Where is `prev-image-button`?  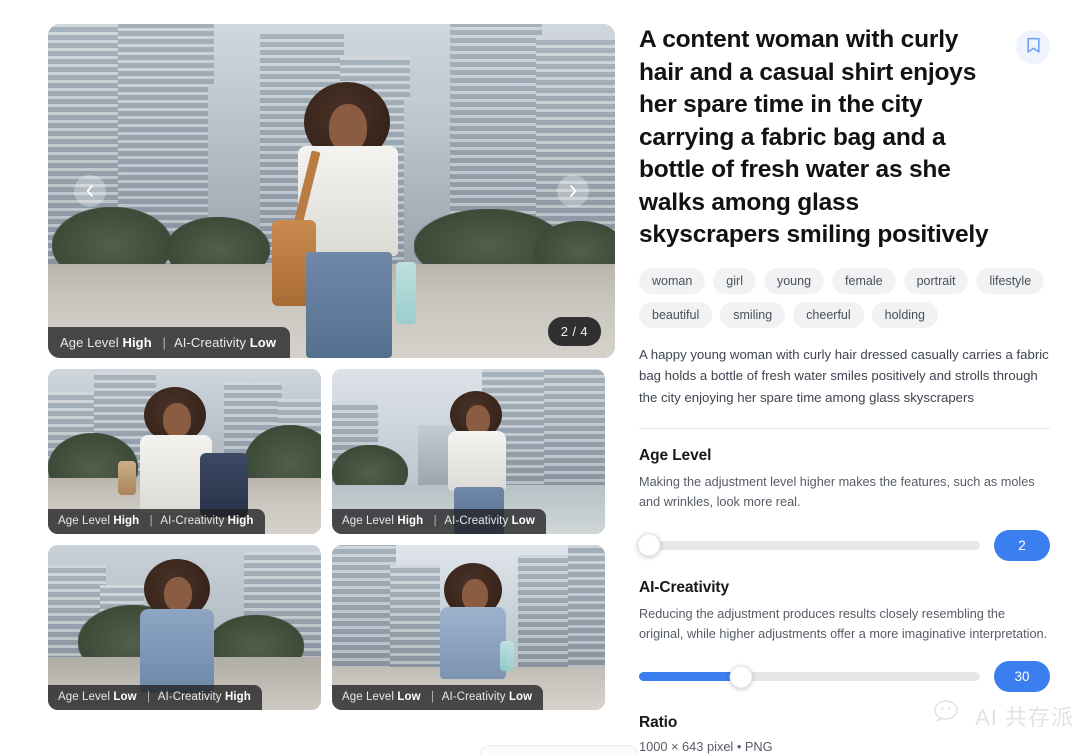 prev-image-button is located at coordinates (90, 191).